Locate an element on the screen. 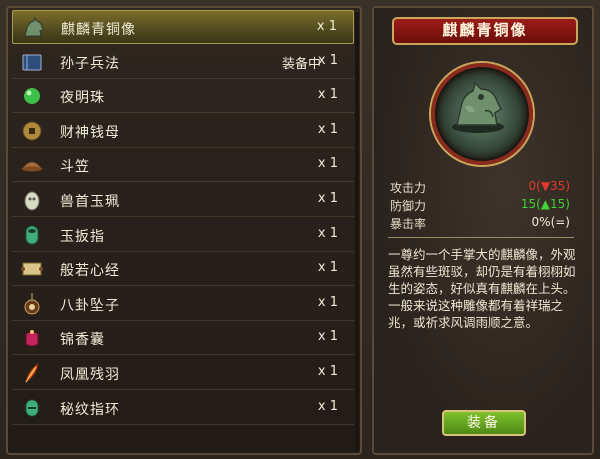 Image resolution: width=600 pixels, height=459 pixels. item-row: 秘纹指环 x 1 is located at coordinates (183, 408).